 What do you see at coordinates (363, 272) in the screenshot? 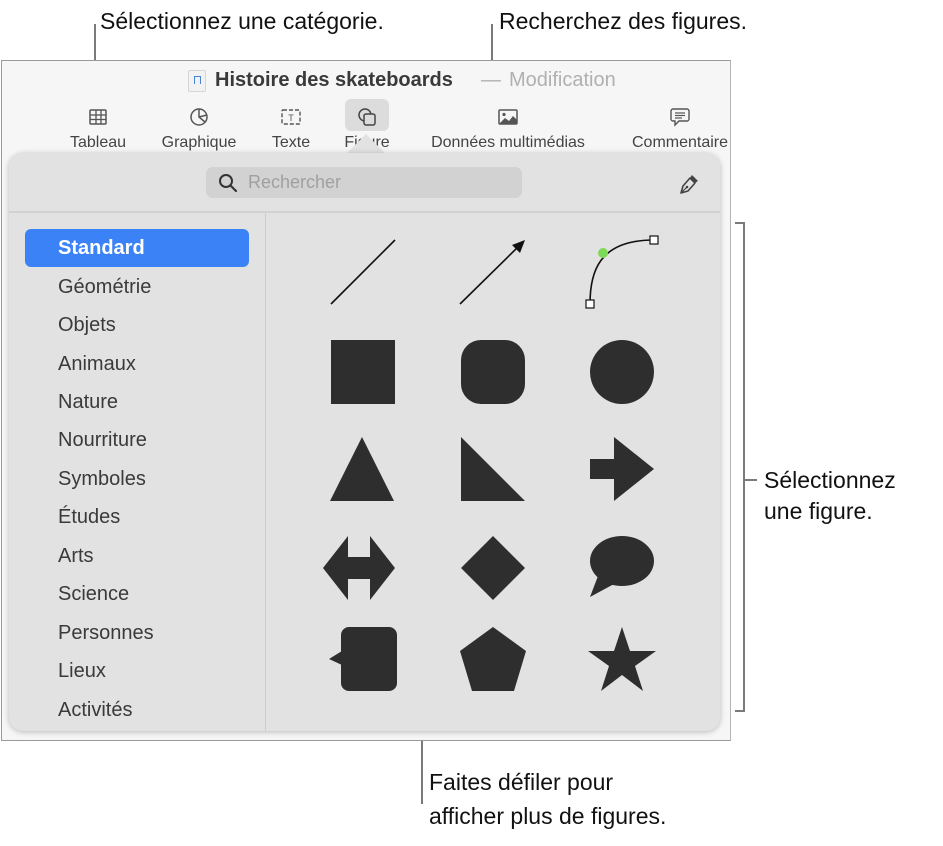
I see `line-shape-icon` at bounding box center [363, 272].